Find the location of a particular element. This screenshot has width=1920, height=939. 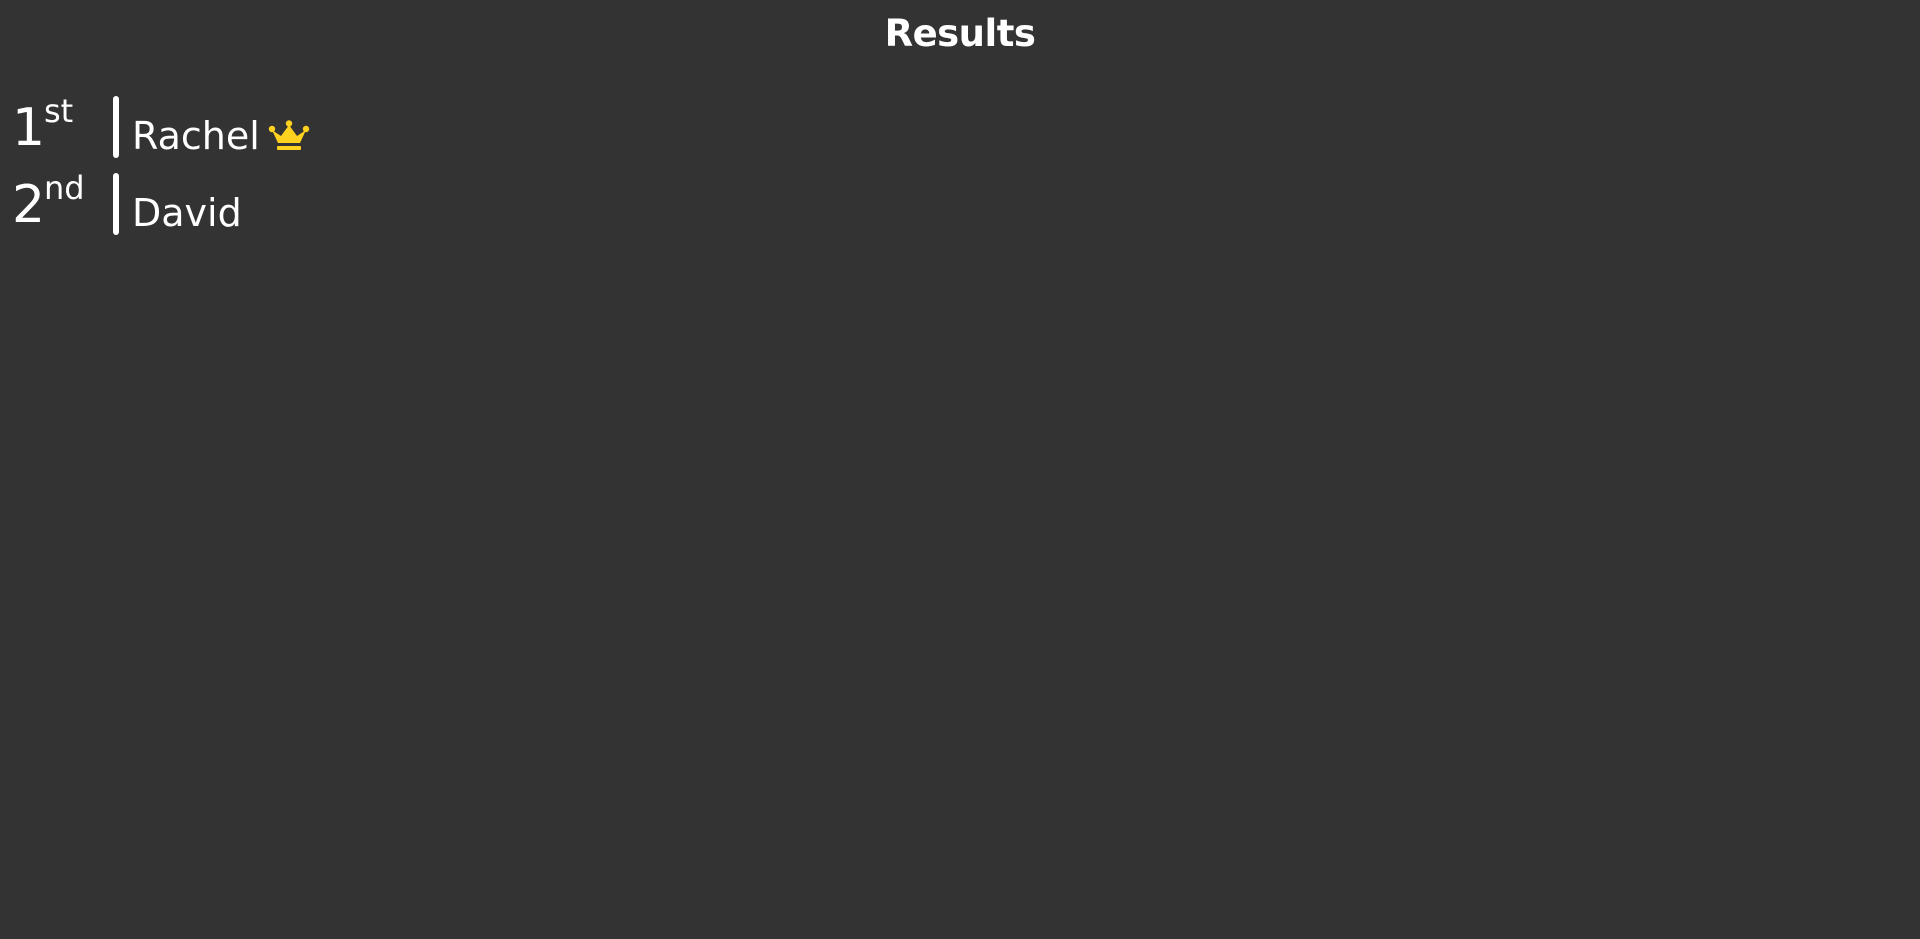

rank-number: 1 is located at coordinates (29, 128).